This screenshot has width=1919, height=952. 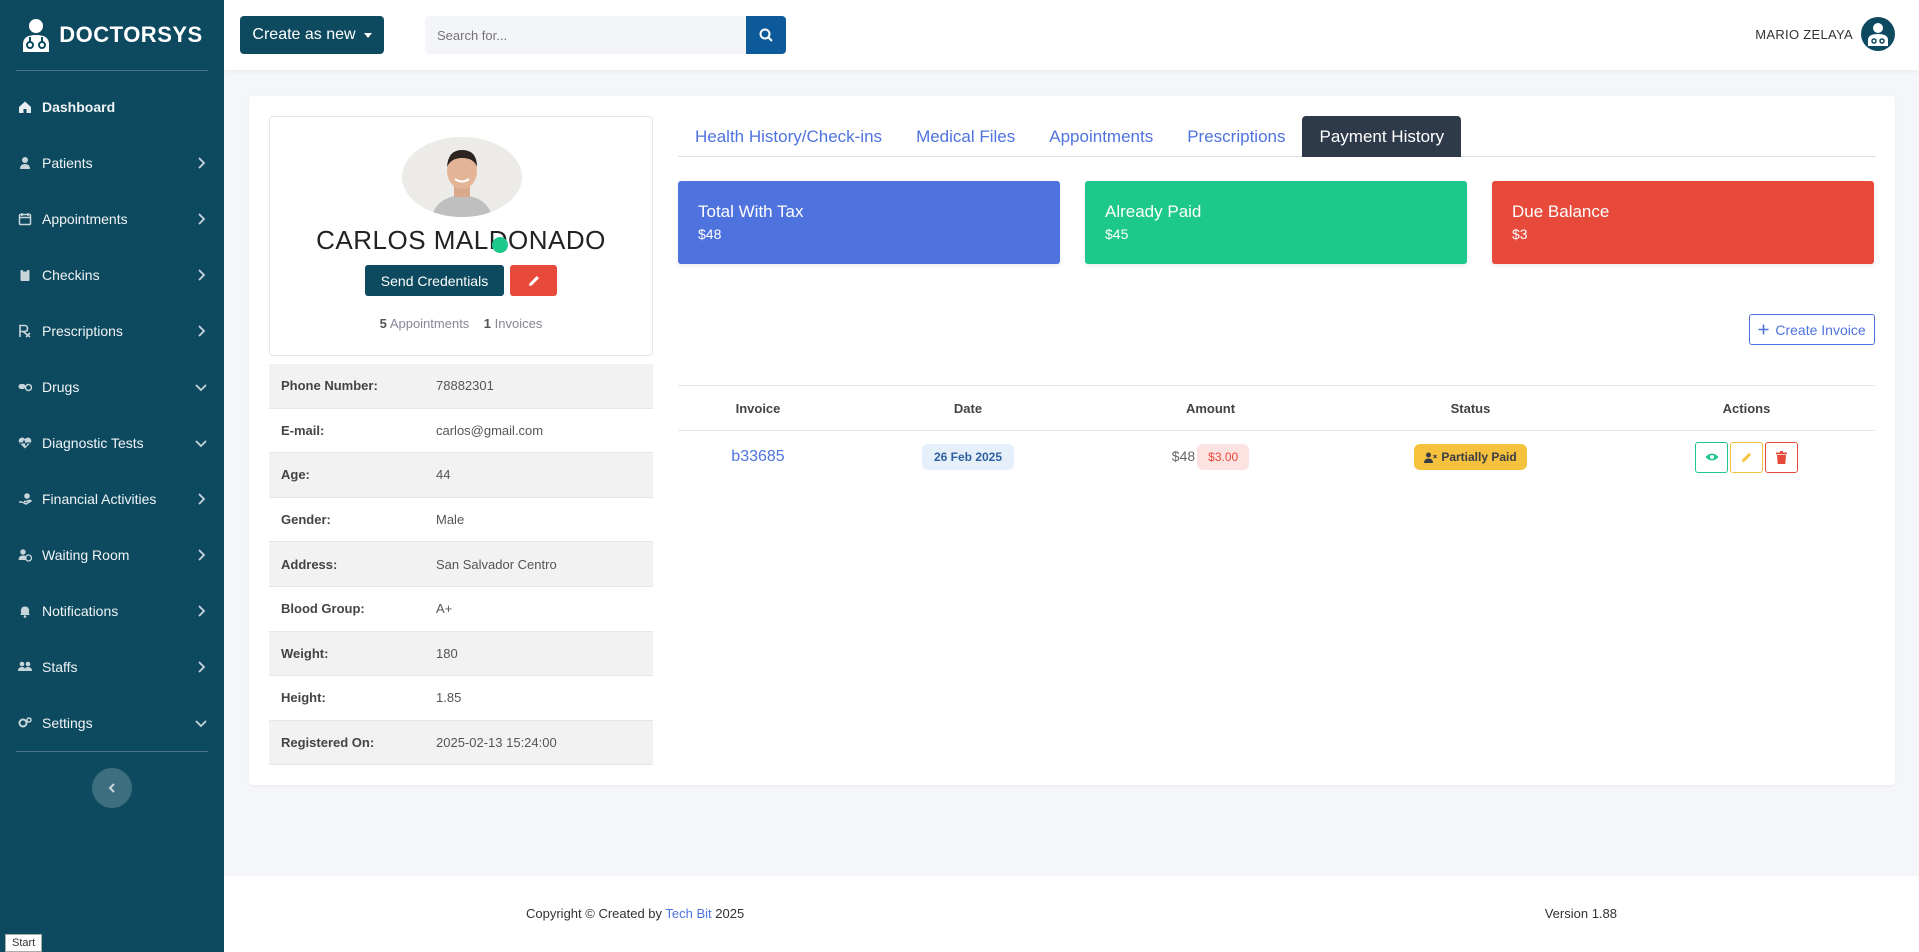 I want to click on eye-icon, so click(x=1711, y=457).